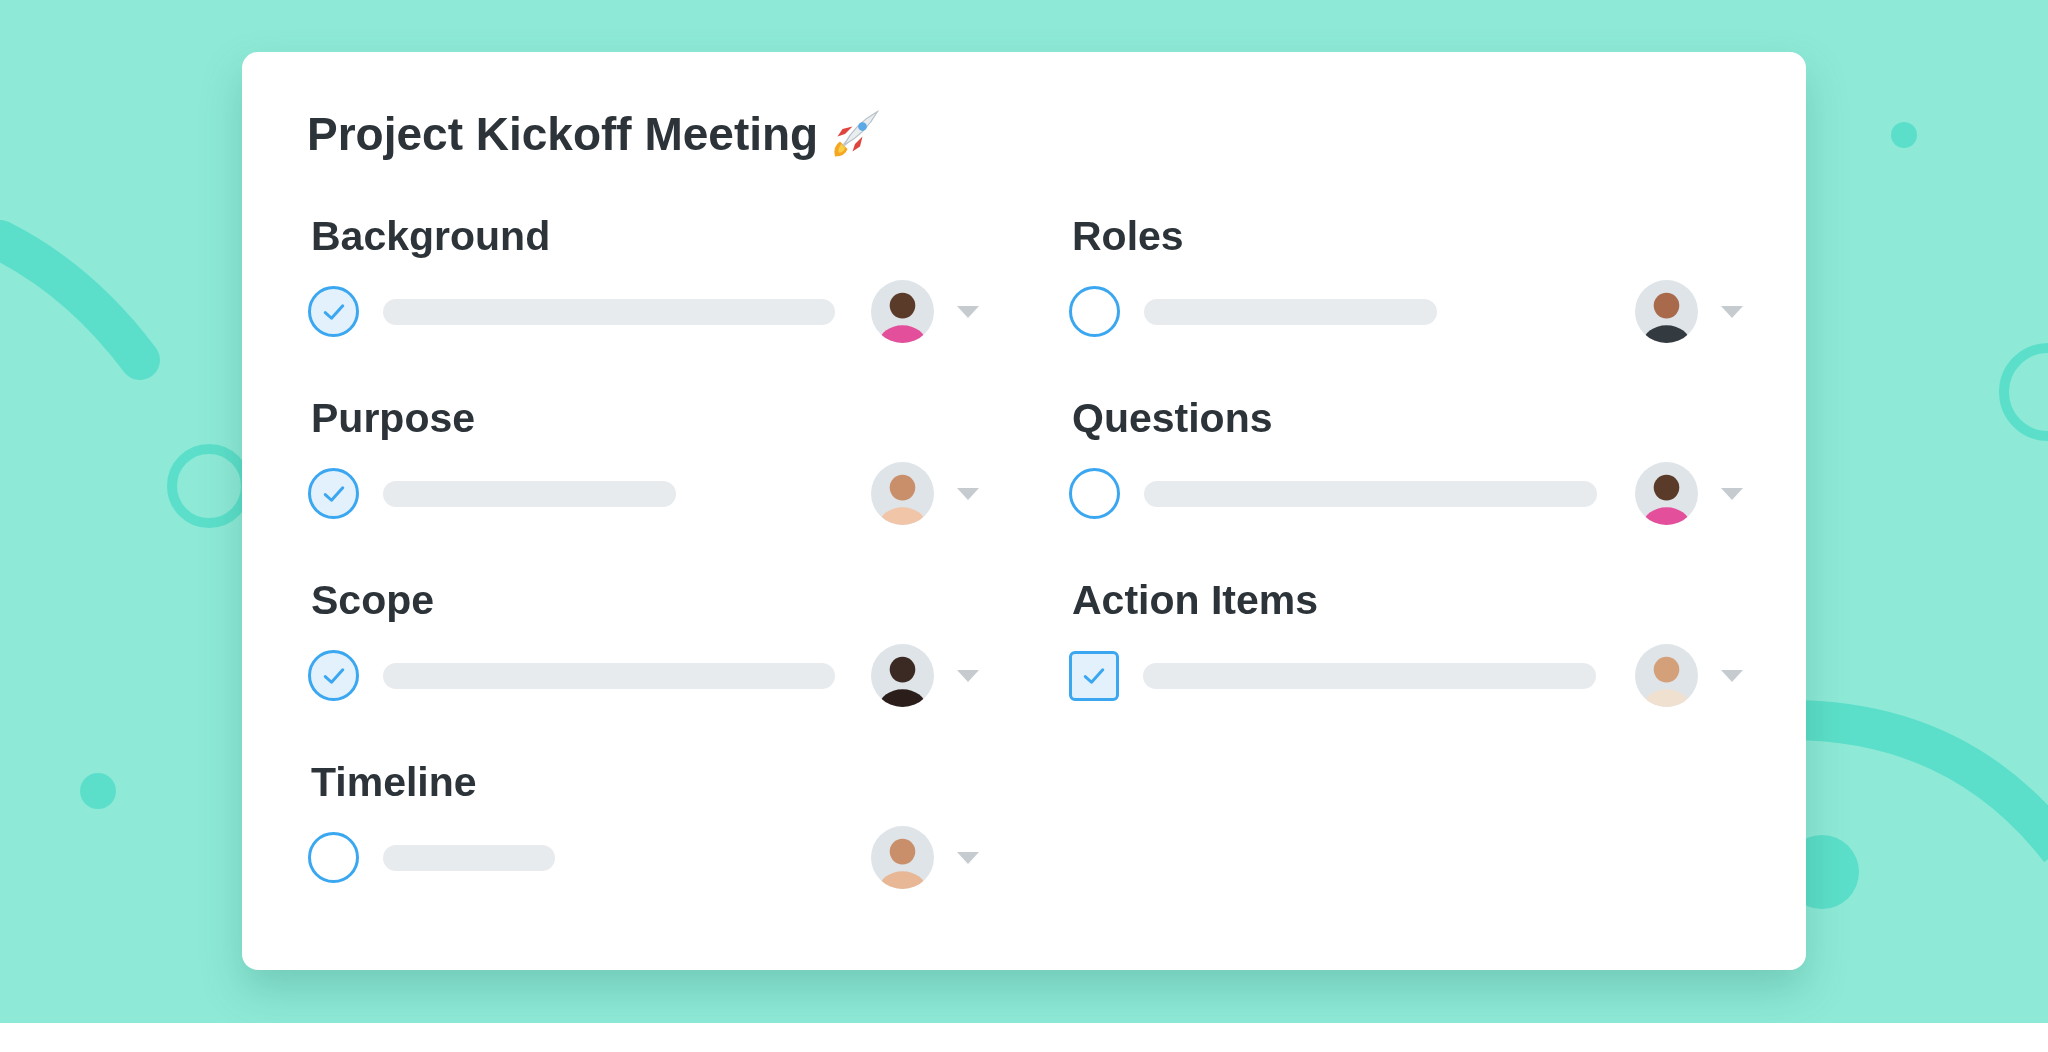  Describe the element at coordinates (431, 236) in the screenshot. I see `section-heading: Background` at that location.